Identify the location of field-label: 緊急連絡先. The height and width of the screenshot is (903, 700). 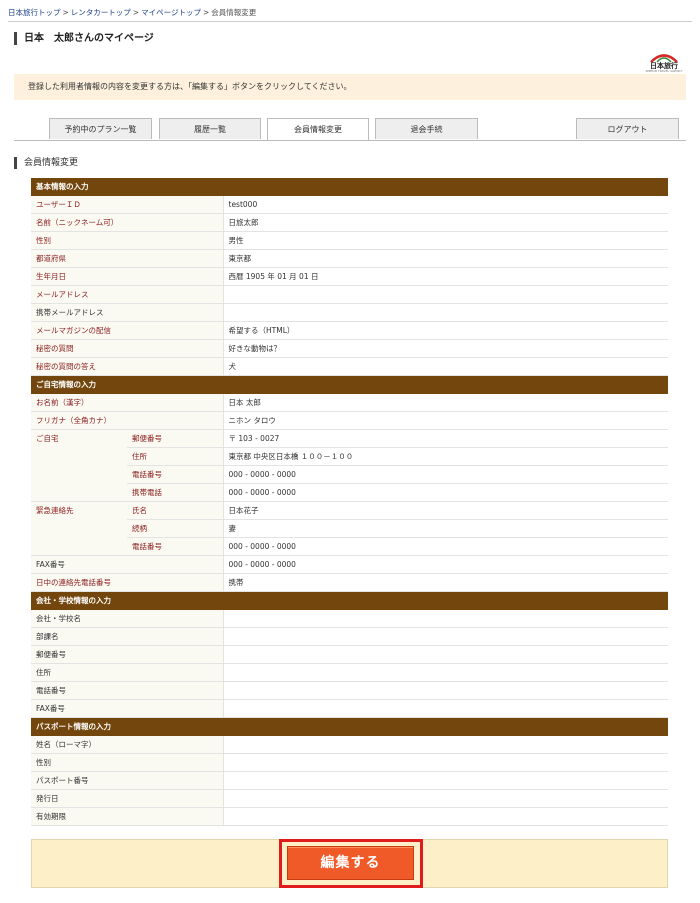
(79, 528).